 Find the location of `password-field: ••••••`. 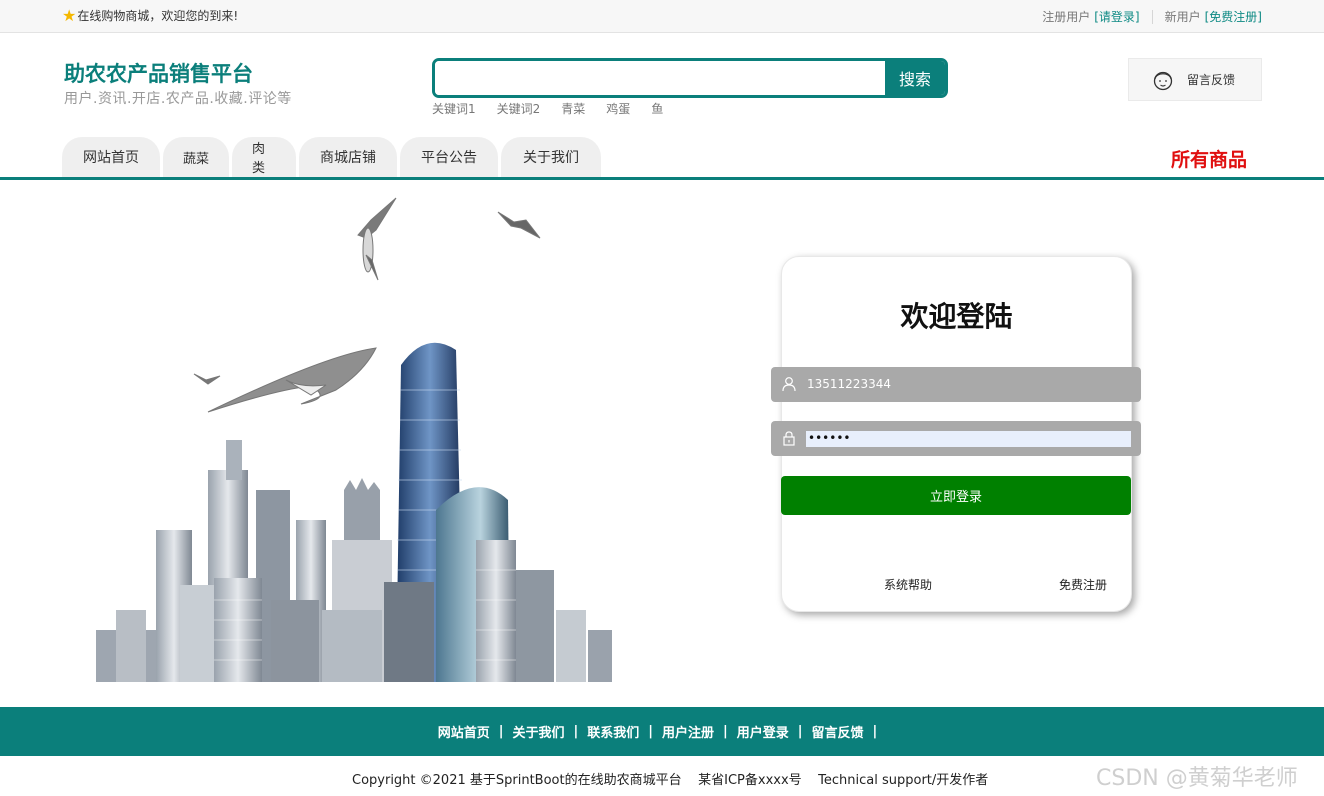

password-field: •••••• is located at coordinates (956, 438).